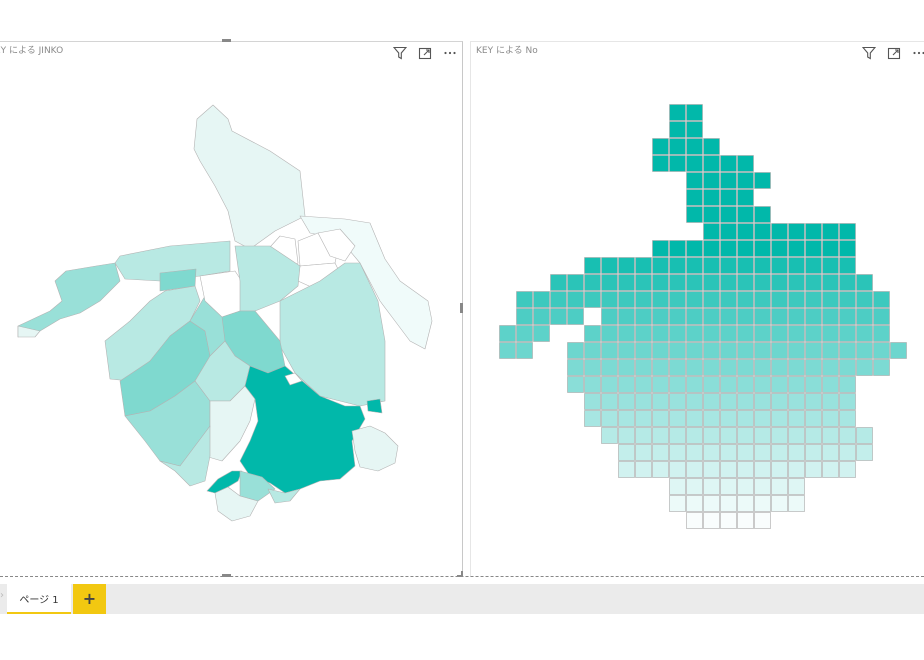  I want to click on resize-handle-right, so click(461, 308).